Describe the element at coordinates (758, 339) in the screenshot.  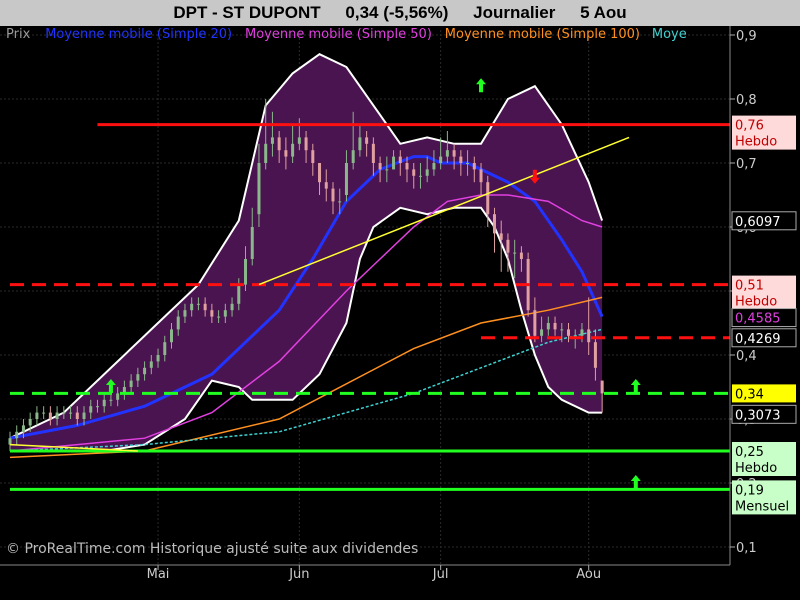
I see `price-tag-value: 0,4269` at that location.